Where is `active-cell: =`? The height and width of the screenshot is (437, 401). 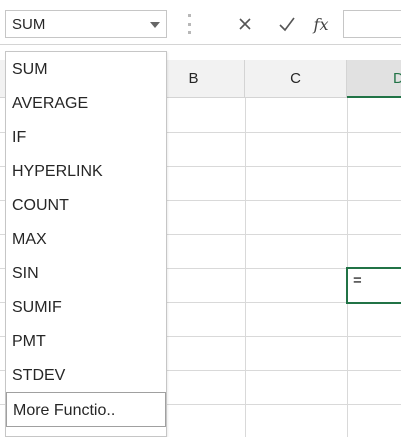 active-cell: = is located at coordinates (373, 285).